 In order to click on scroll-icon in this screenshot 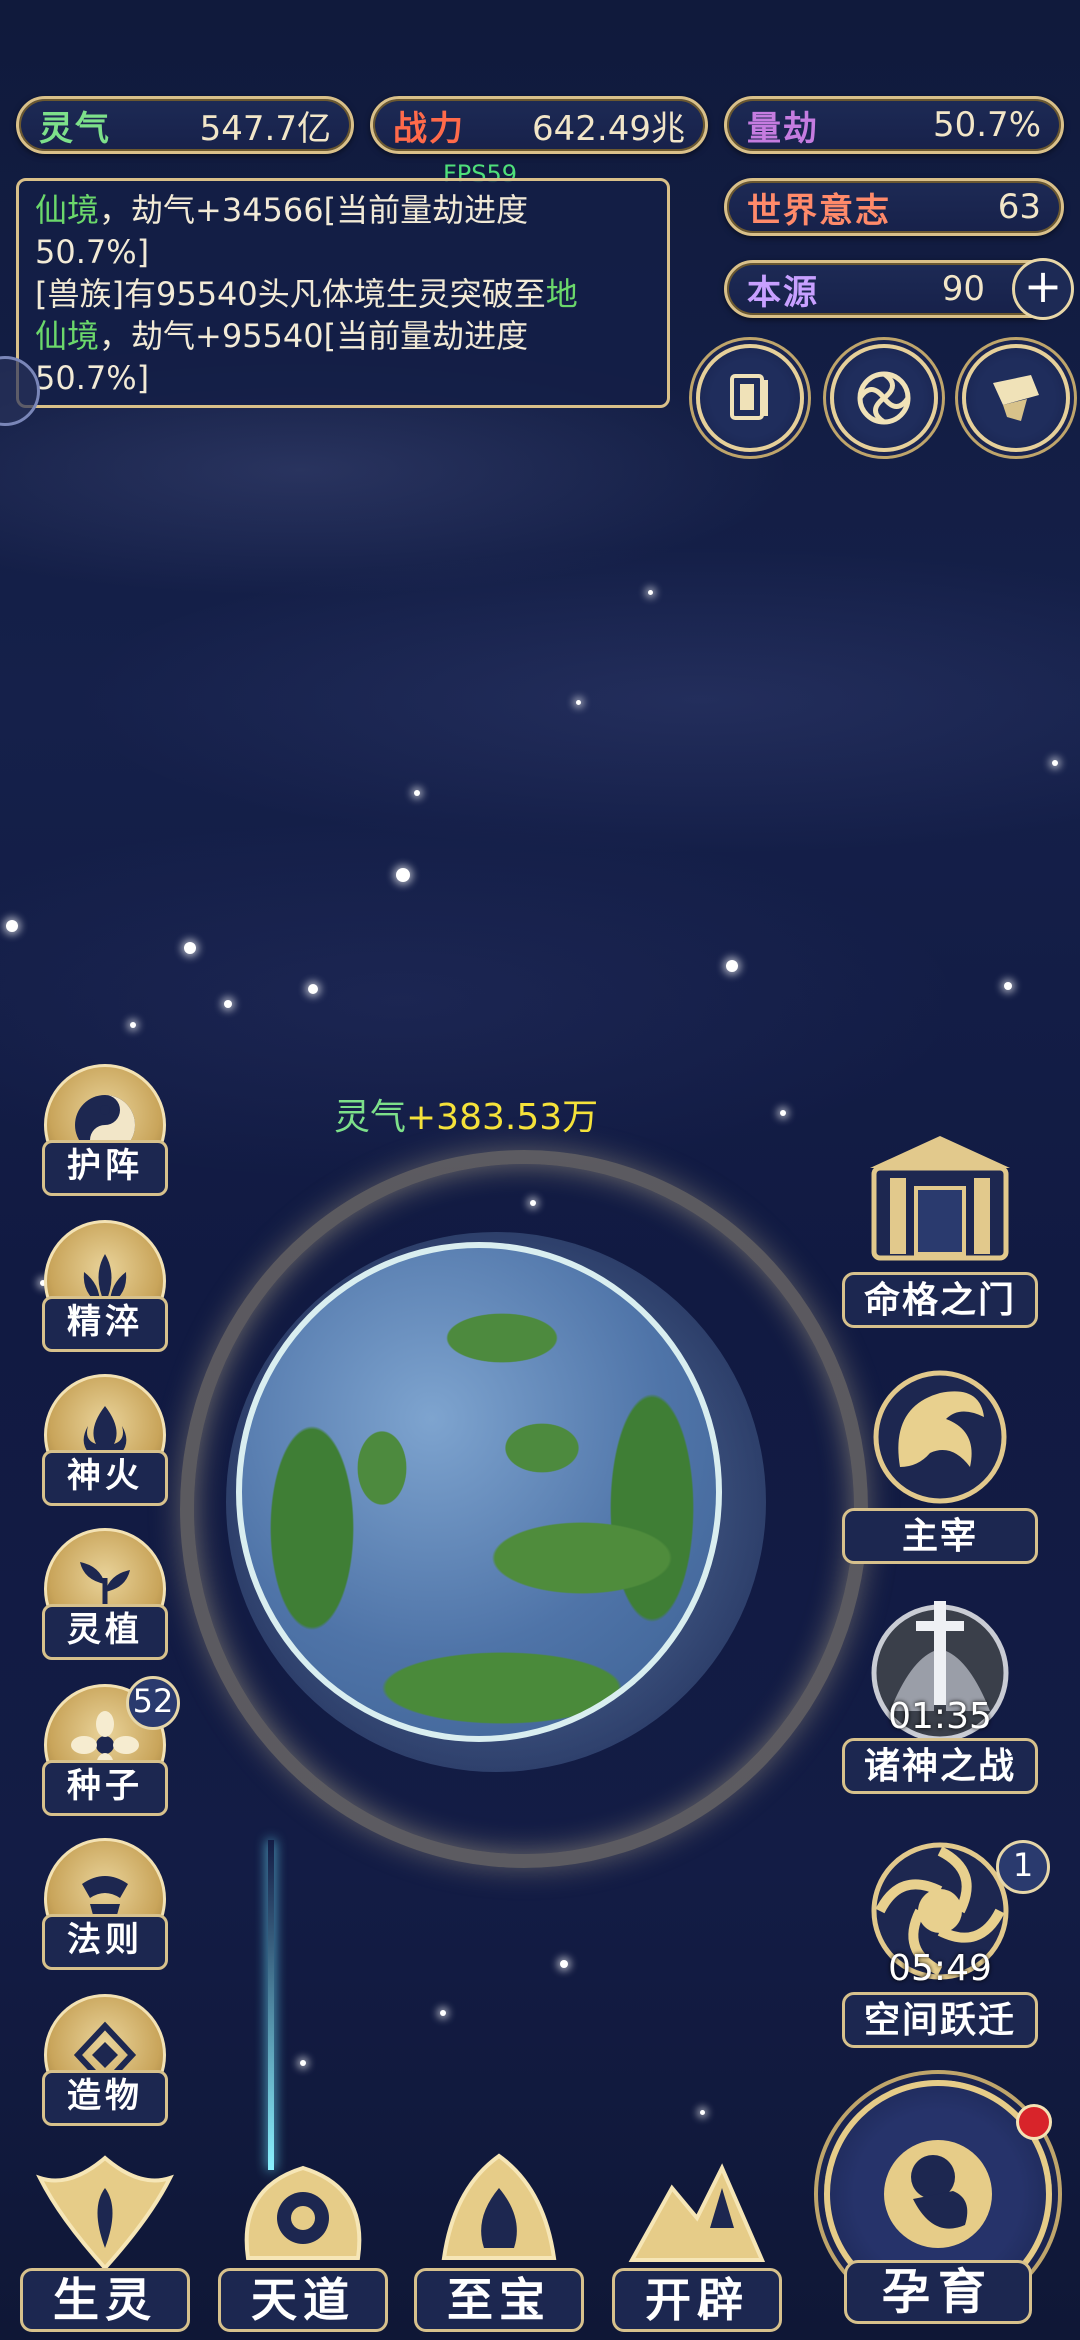, I will do `click(1016, 398)`.